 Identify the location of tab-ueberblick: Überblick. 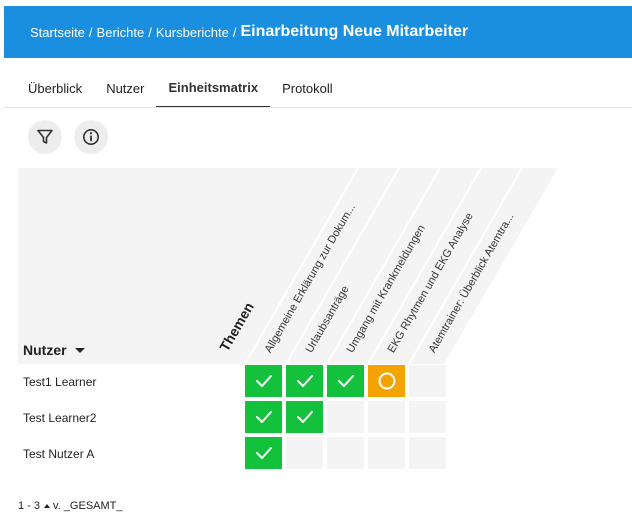
(55, 88).